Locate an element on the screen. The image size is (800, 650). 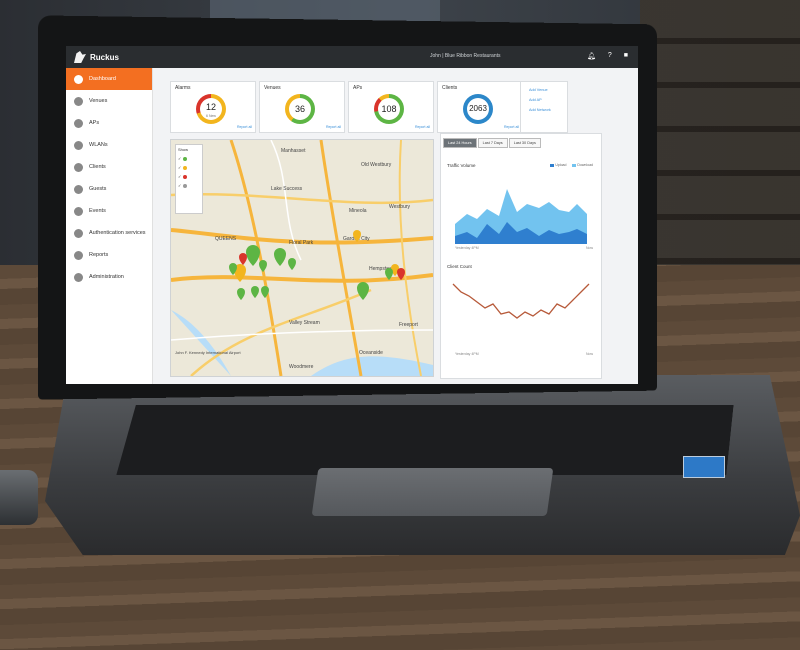
alarms-link: Report all is located at coordinates (244, 127).